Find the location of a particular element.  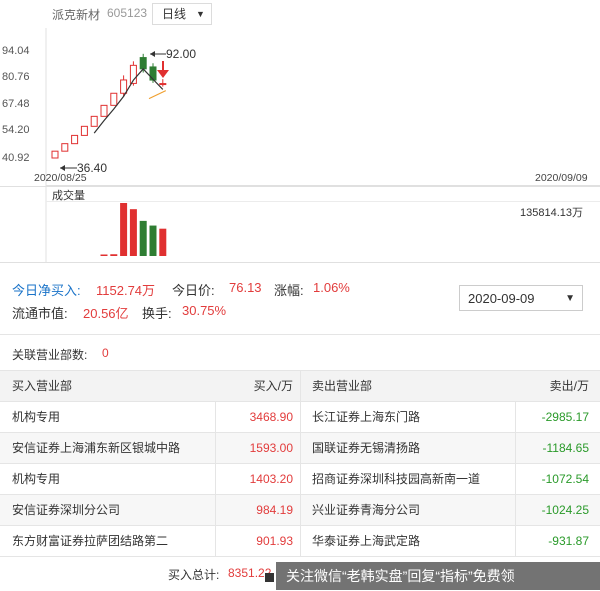

table-row: 机构专用 3468.90 长江证券上海东门路 -2985.17 is located at coordinates (300, 417).